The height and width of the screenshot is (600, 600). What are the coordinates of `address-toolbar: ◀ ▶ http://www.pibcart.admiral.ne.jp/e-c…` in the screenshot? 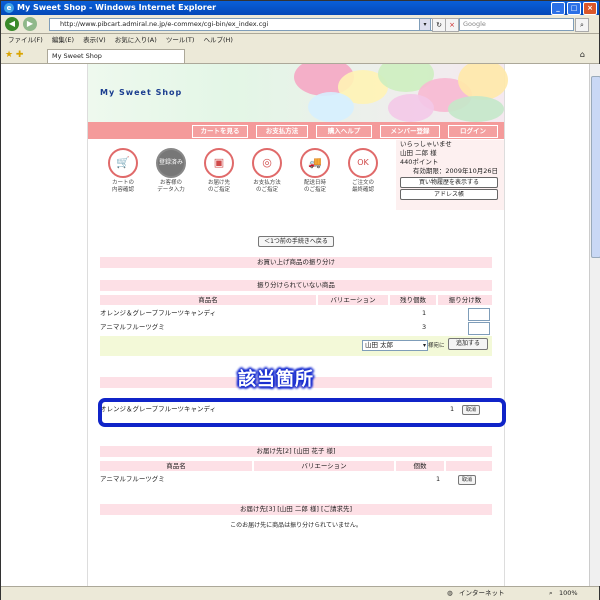 It's located at (300, 24).